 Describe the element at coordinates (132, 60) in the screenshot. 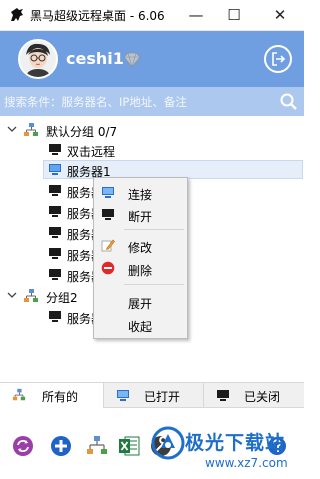

I see `vip-diamond-icon` at that location.